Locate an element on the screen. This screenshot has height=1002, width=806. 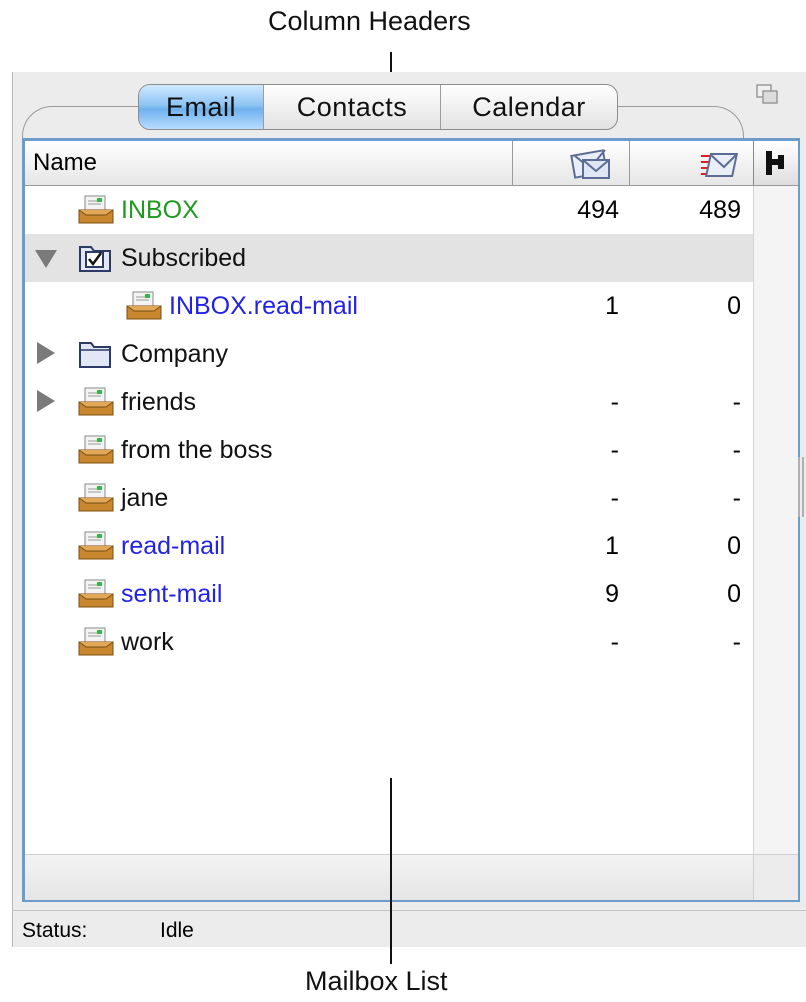
new-mail-icon is located at coordinates (720, 165).